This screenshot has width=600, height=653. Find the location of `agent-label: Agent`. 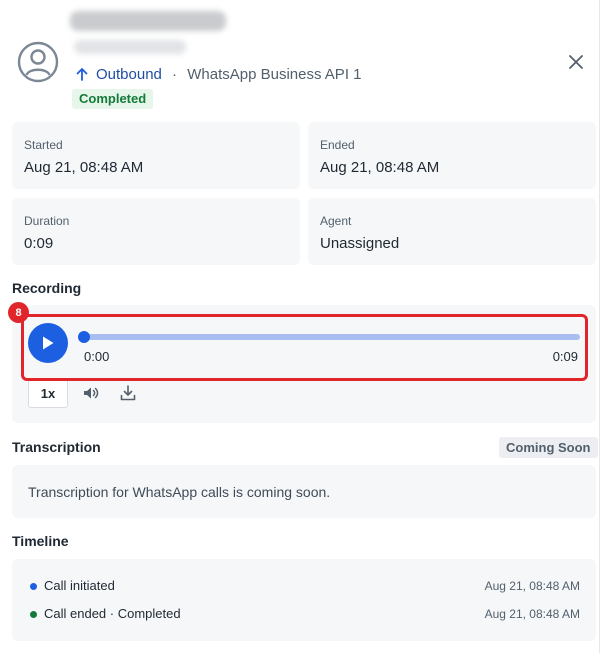

agent-label: Agent is located at coordinates (336, 221).